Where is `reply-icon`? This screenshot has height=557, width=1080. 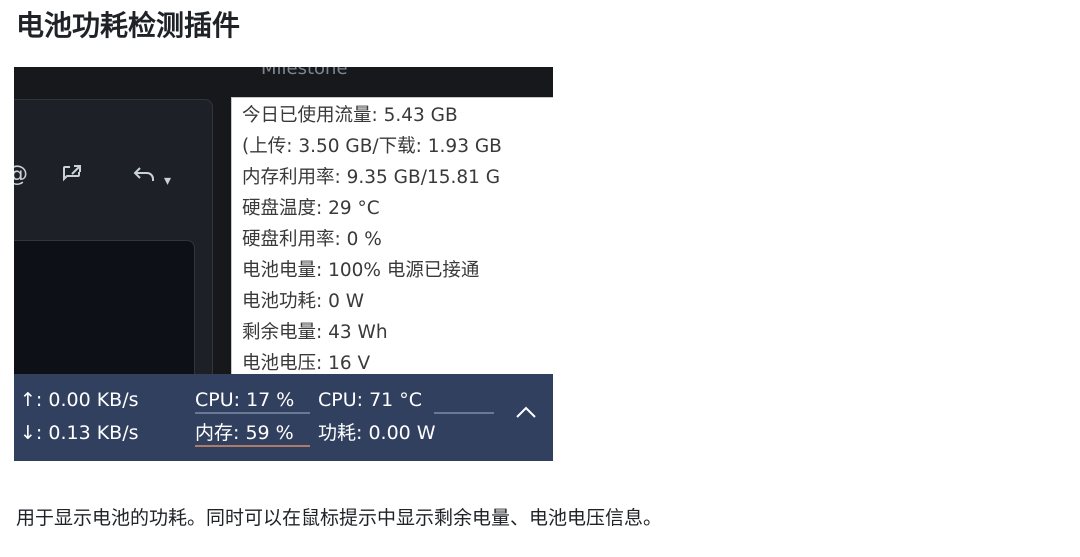 reply-icon is located at coordinates (145, 177).